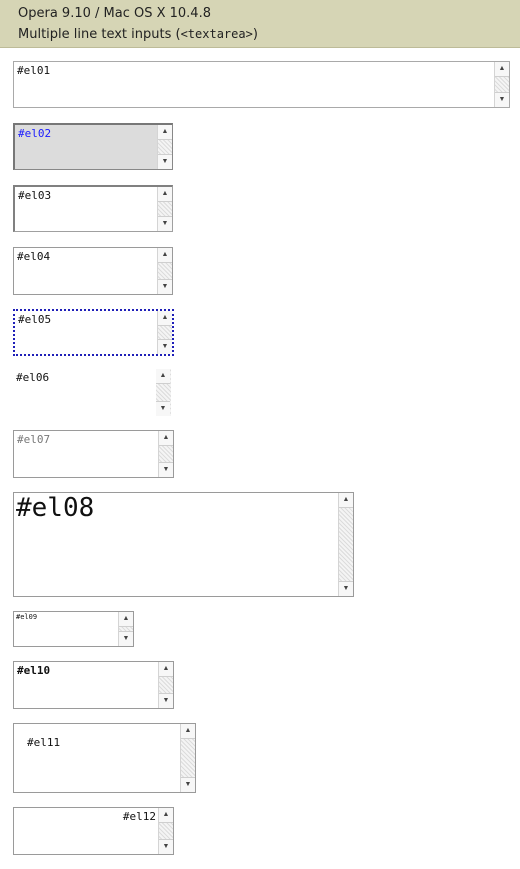  What do you see at coordinates (93, 831) in the screenshot?
I see `textarea-el12: #el12 ▲ ▼` at bounding box center [93, 831].